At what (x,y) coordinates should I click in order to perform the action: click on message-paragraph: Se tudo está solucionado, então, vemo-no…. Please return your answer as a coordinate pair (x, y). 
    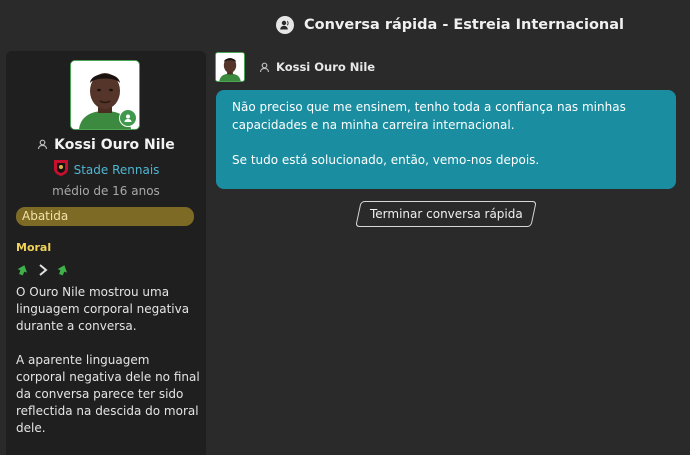
    Looking at the image, I should click on (386, 160).